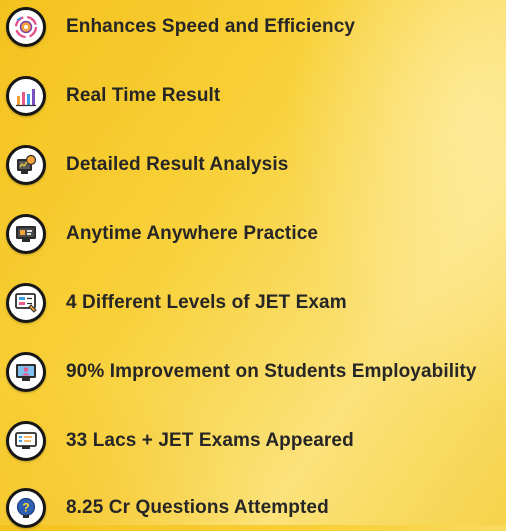 The height and width of the screenshot is (531, 506). I want to click on analysis-monitor-icon, so click(26, 165).